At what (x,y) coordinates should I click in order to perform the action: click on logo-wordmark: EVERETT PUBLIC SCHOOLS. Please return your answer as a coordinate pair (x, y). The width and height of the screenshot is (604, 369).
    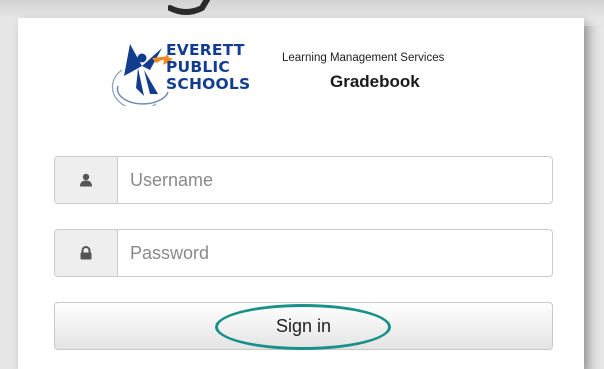
    Looking at the image, I should click on (208, 67).